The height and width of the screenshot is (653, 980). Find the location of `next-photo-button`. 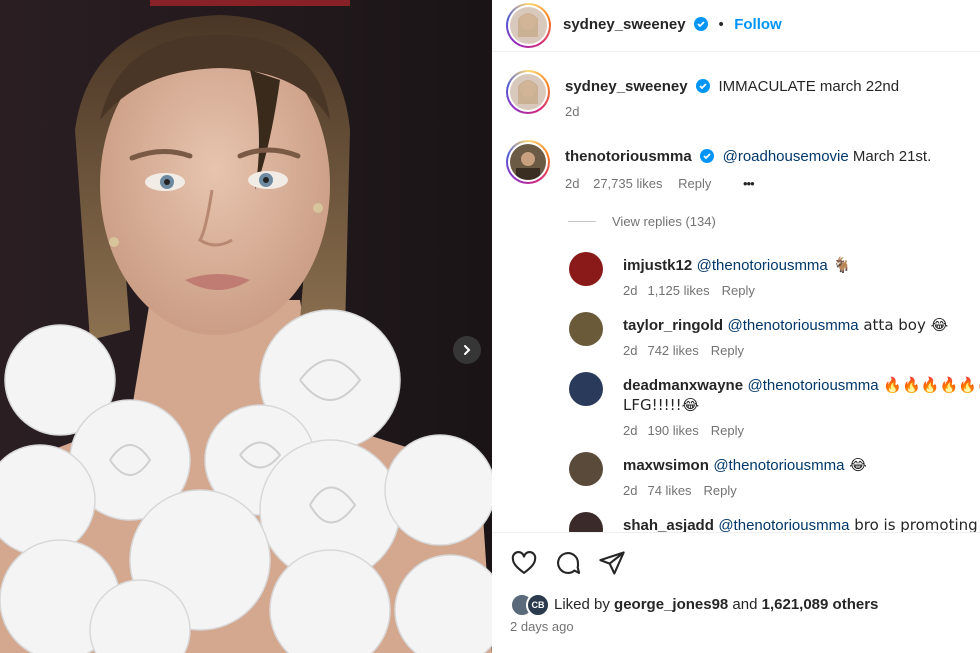

next-photo-button is located at coordinates (467, 350).